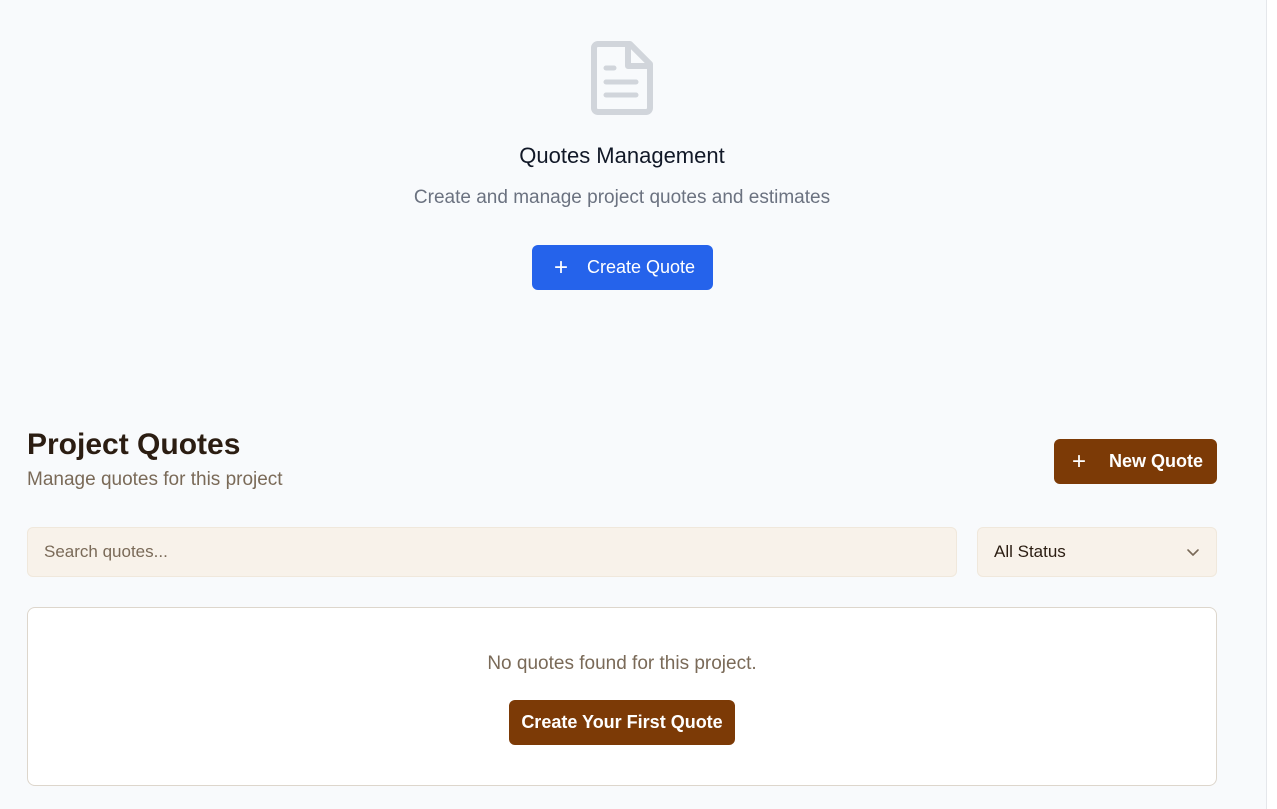 This screenshot has width=1277, height=809. What do you see at coordinates (1156, 461) in the screenshot?
I see `new-quote-label: New Quote` at bounding box center [1156, 461].